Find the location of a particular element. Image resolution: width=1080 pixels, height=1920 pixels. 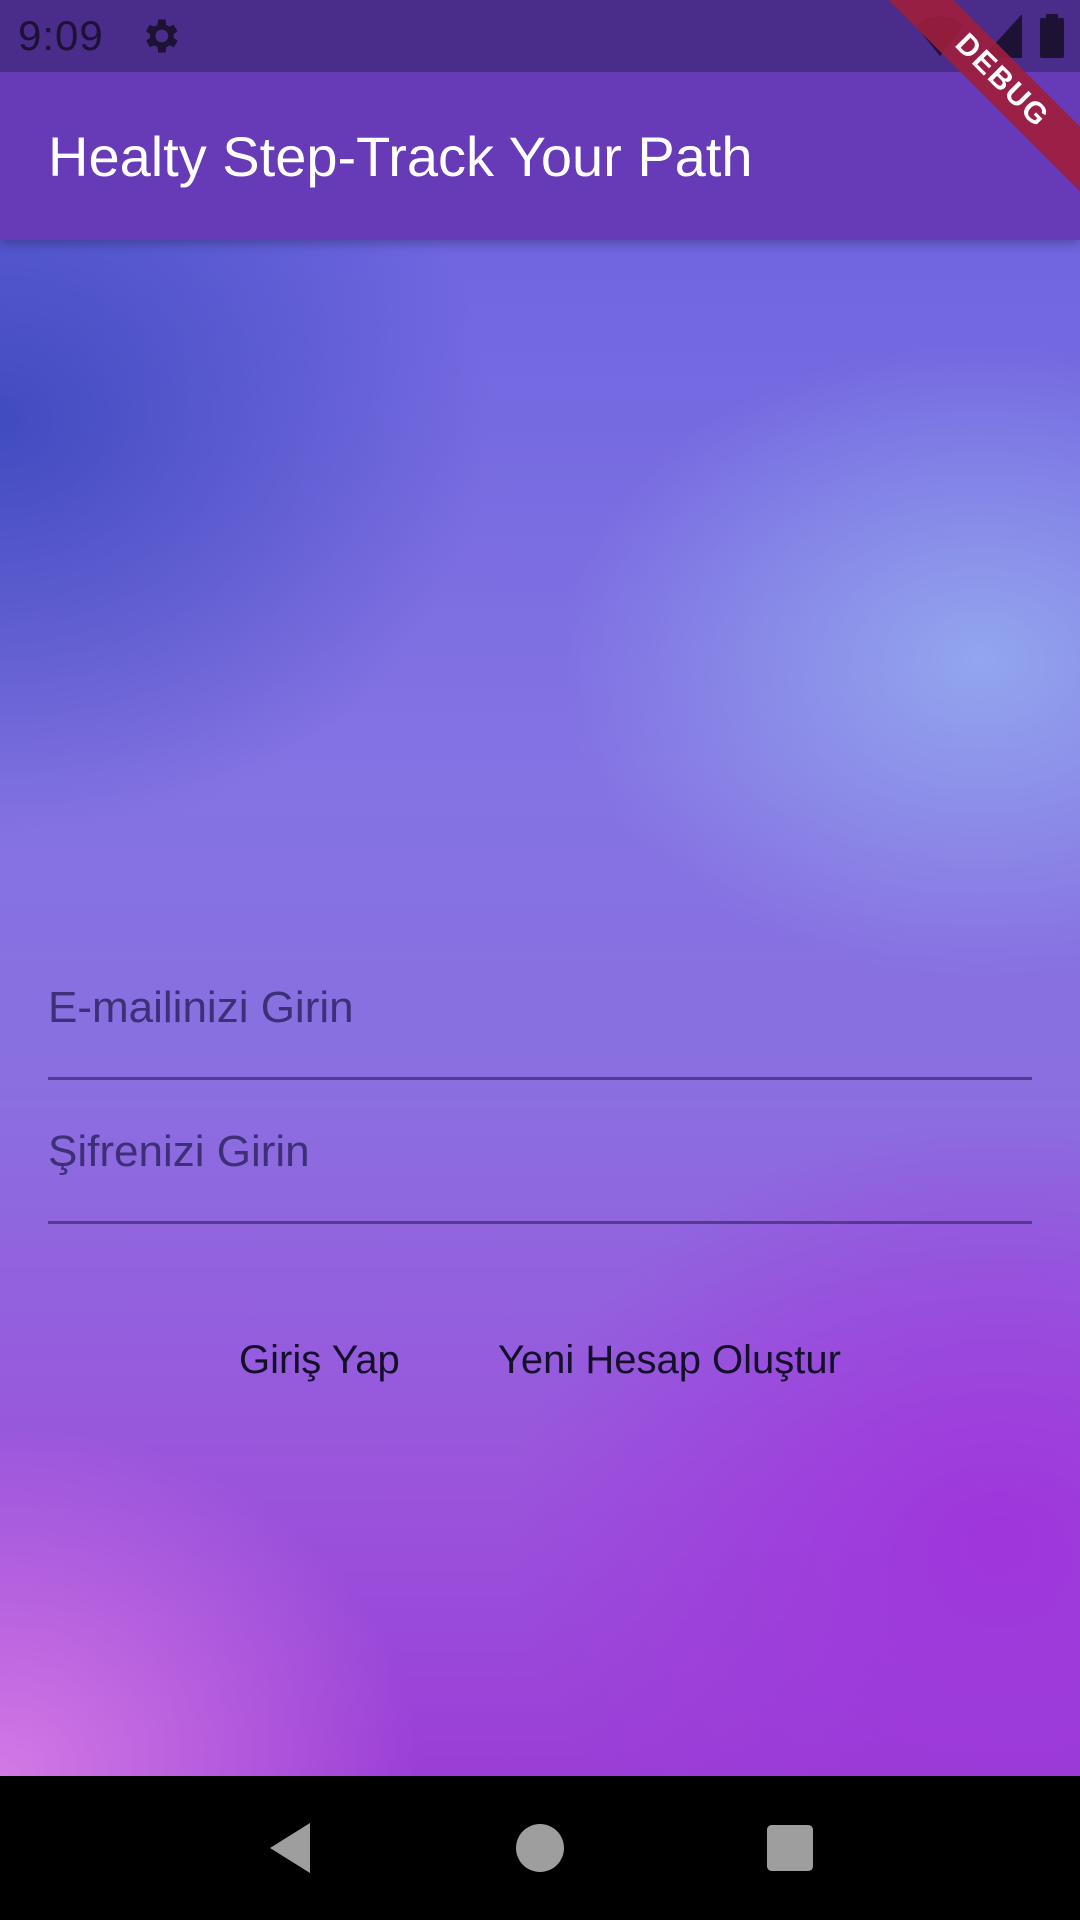

password-field is located at coordinates (540, 1152).